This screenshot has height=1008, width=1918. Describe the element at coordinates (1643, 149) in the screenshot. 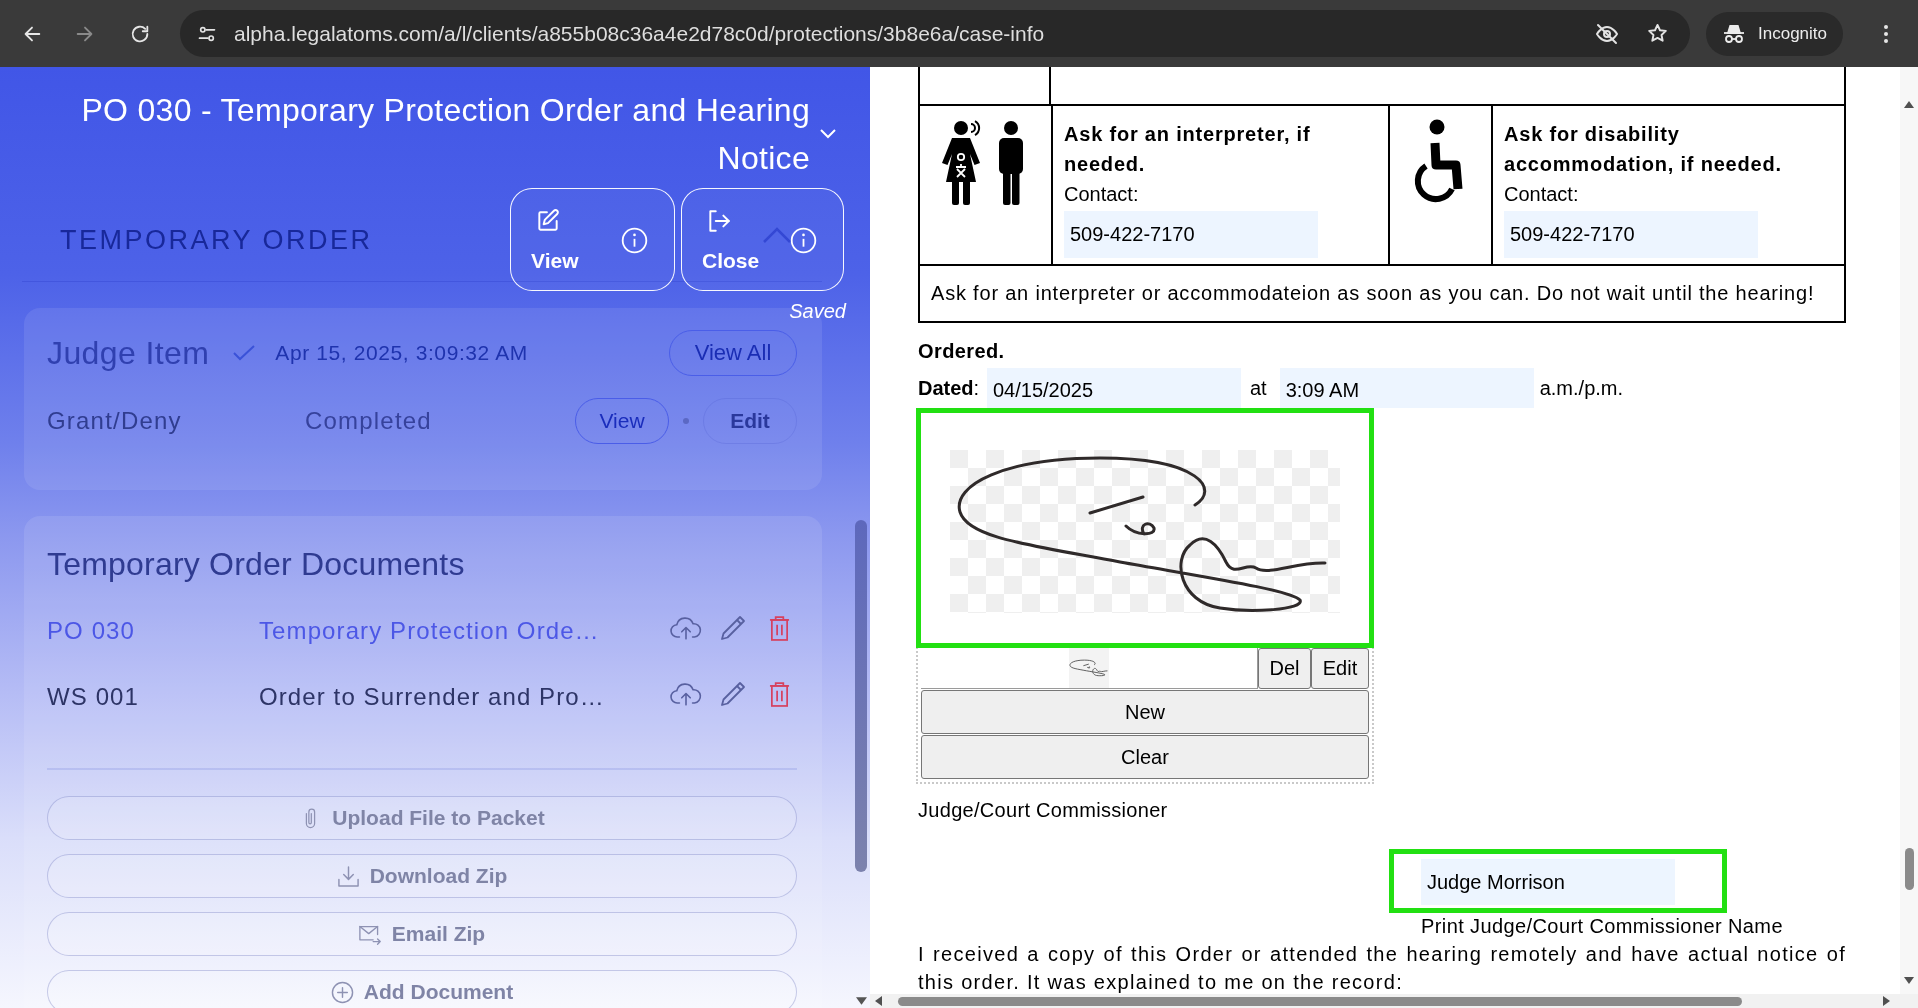

I see `cell-heading: Ask for disability accommodation, if needed.` at that location.